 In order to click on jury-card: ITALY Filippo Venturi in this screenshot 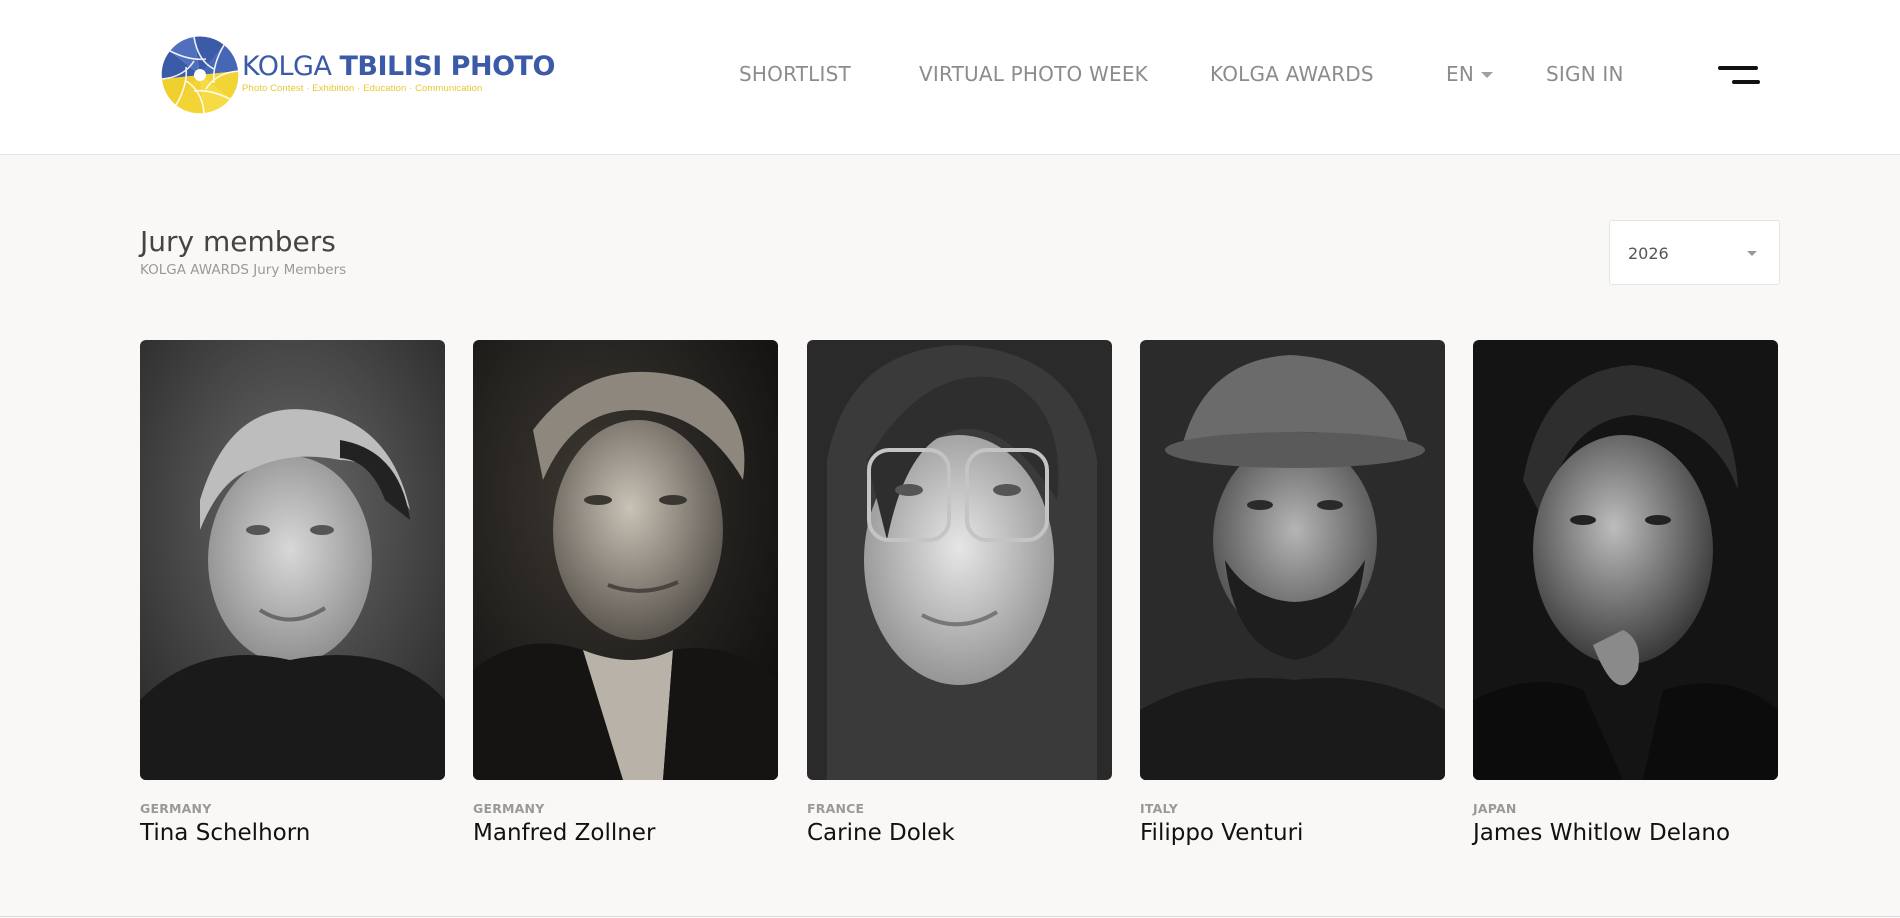, I will do `click(1292, 593)`.